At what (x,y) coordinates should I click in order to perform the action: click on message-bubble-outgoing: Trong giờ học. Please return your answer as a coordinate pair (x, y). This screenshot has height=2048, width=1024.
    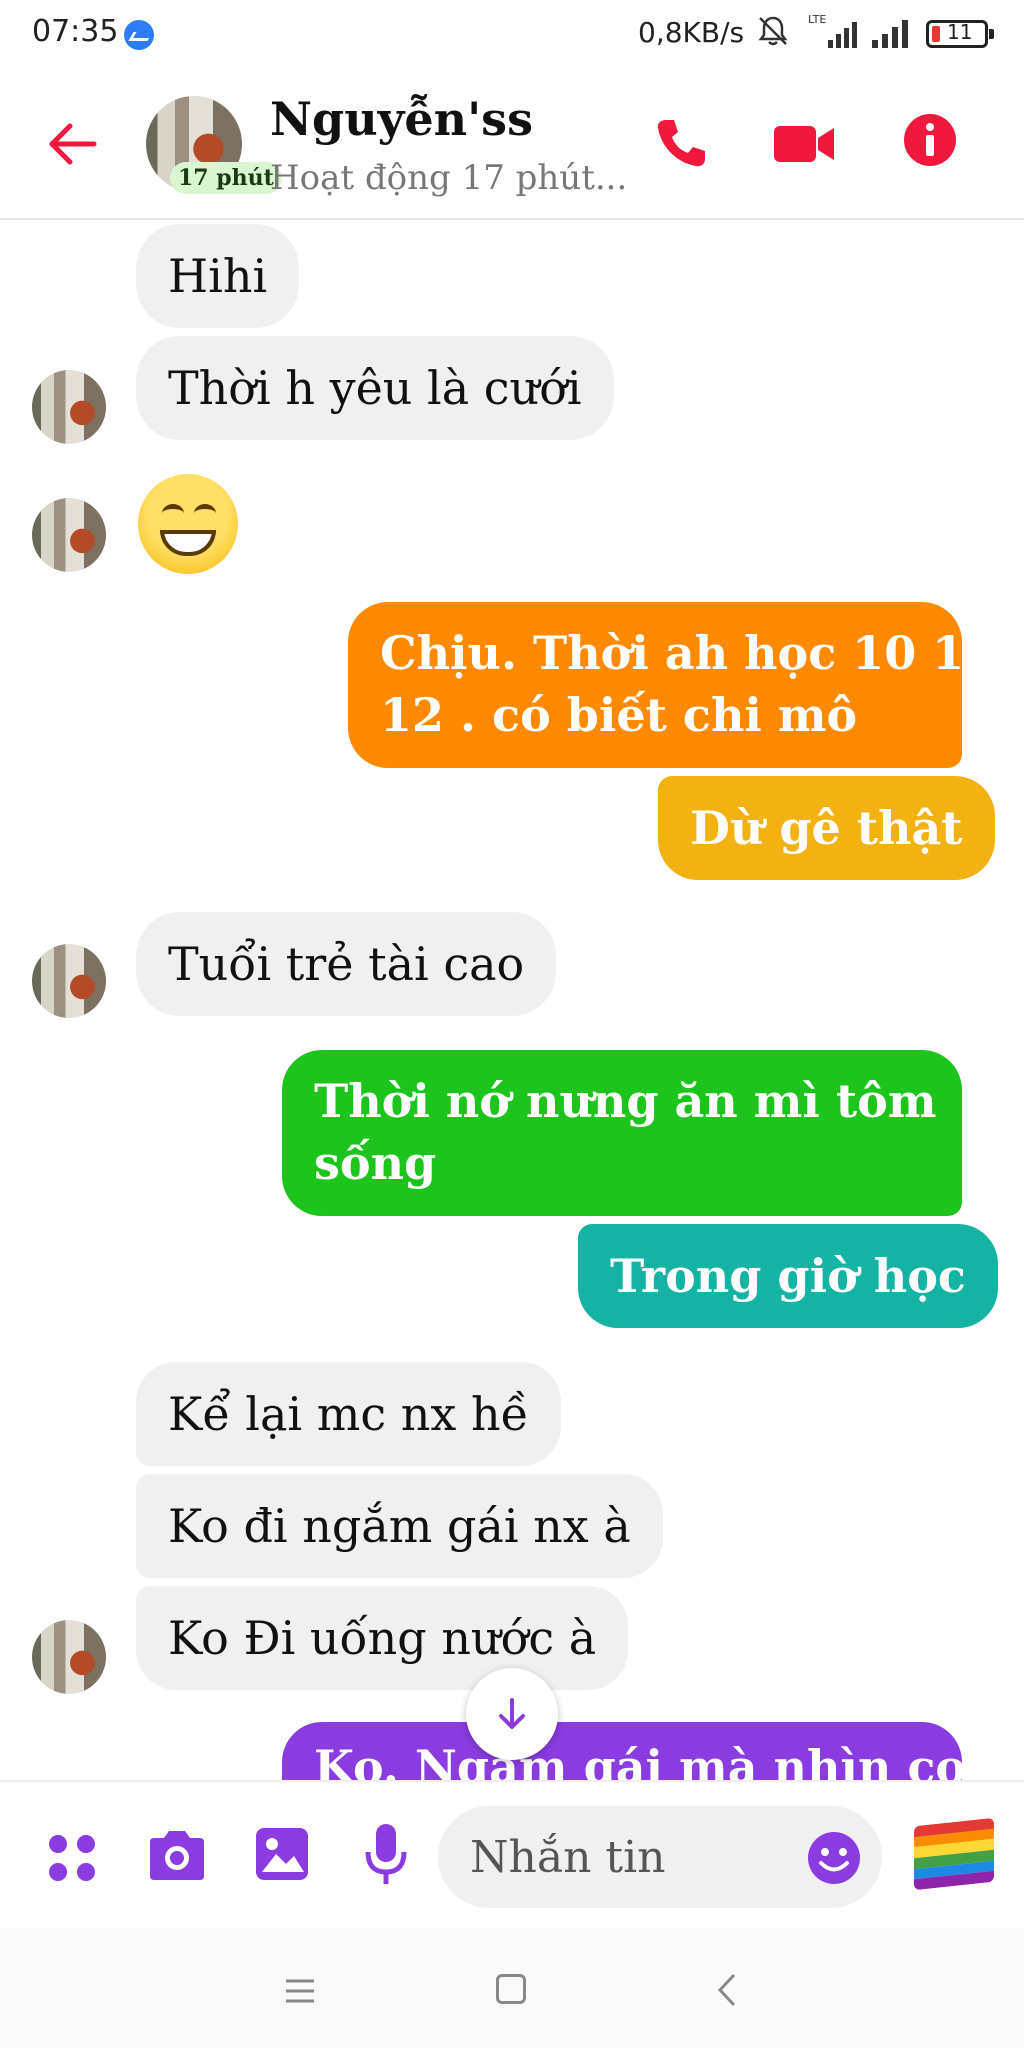
    Looking at the image, I should click on (788, 1276).